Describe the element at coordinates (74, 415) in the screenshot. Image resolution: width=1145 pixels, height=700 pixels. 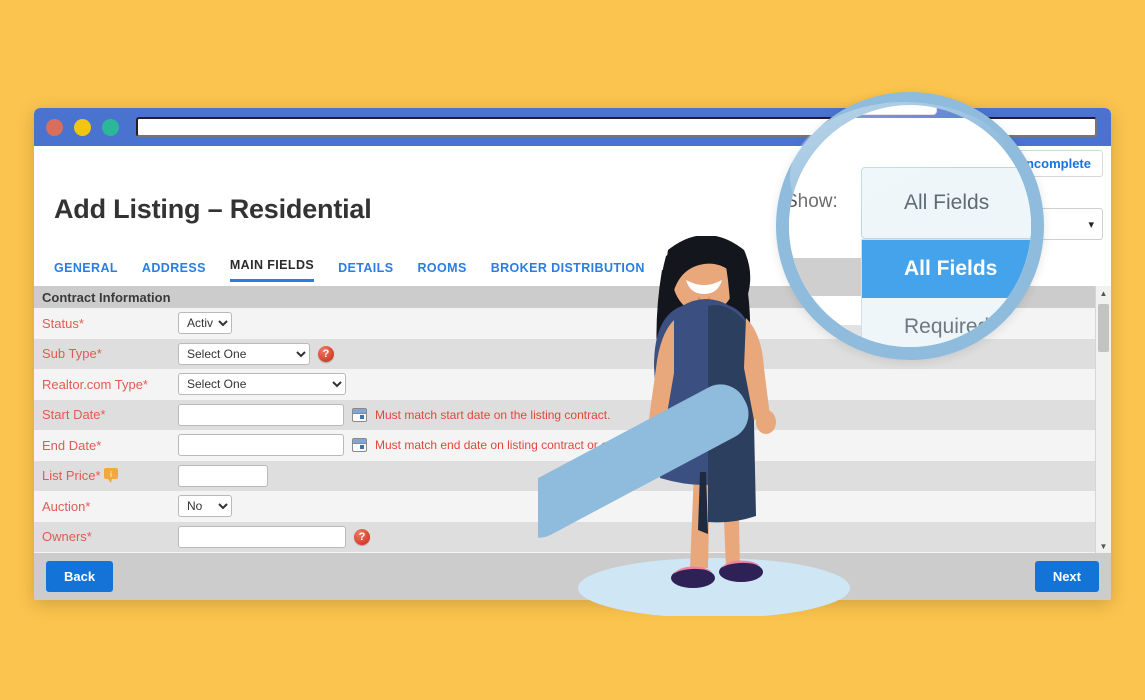
I see `field-label: Start Date*` at that location.